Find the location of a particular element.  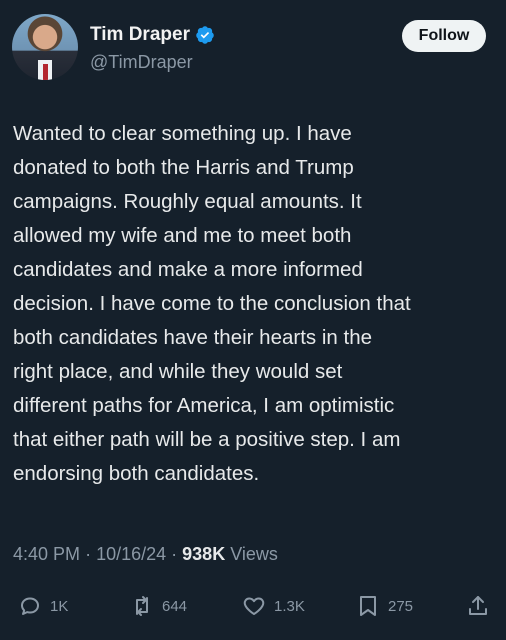

author-name-row: Tim Draper is located at coordinates (152, 35).